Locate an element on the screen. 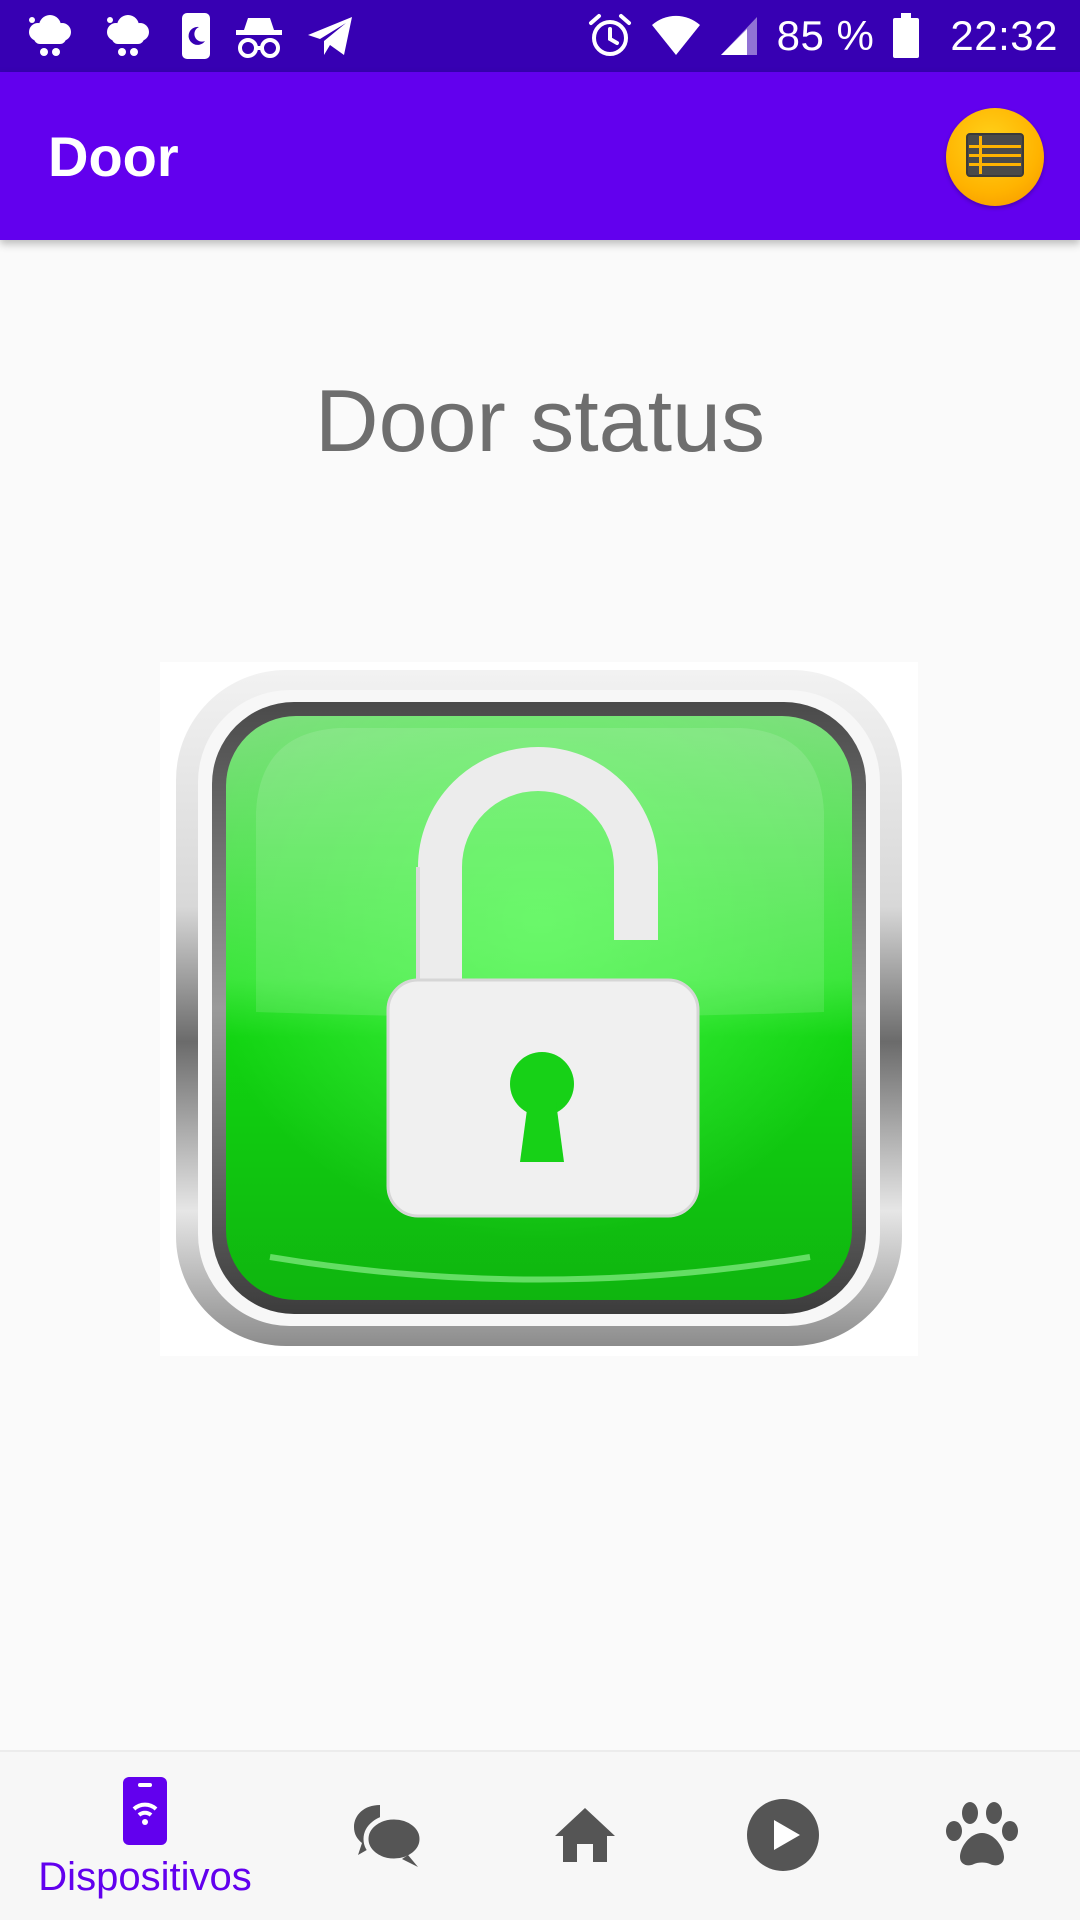  chat-icon is located at coordinates (388, 1837).